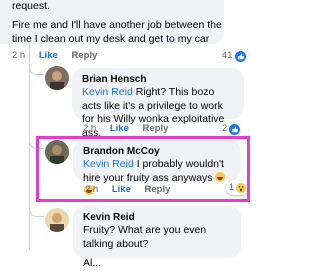 The image size is (320, 271). I want to click on reaction-summary-top: 41, so click(234, 56).